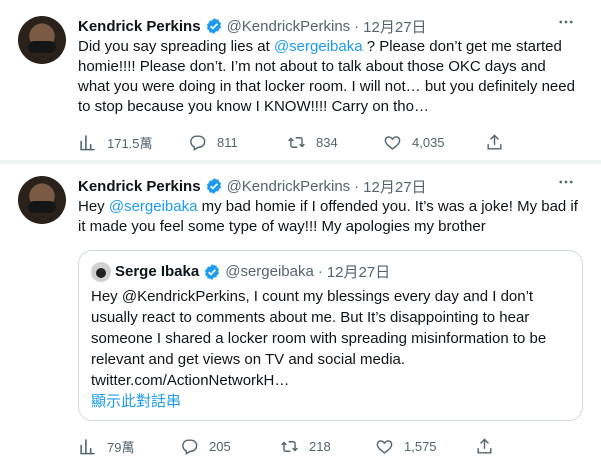 This screenshot has width=601, height=466. I want to click on tweet-text-before: Did you say spreading lies at, so click(176, 46).